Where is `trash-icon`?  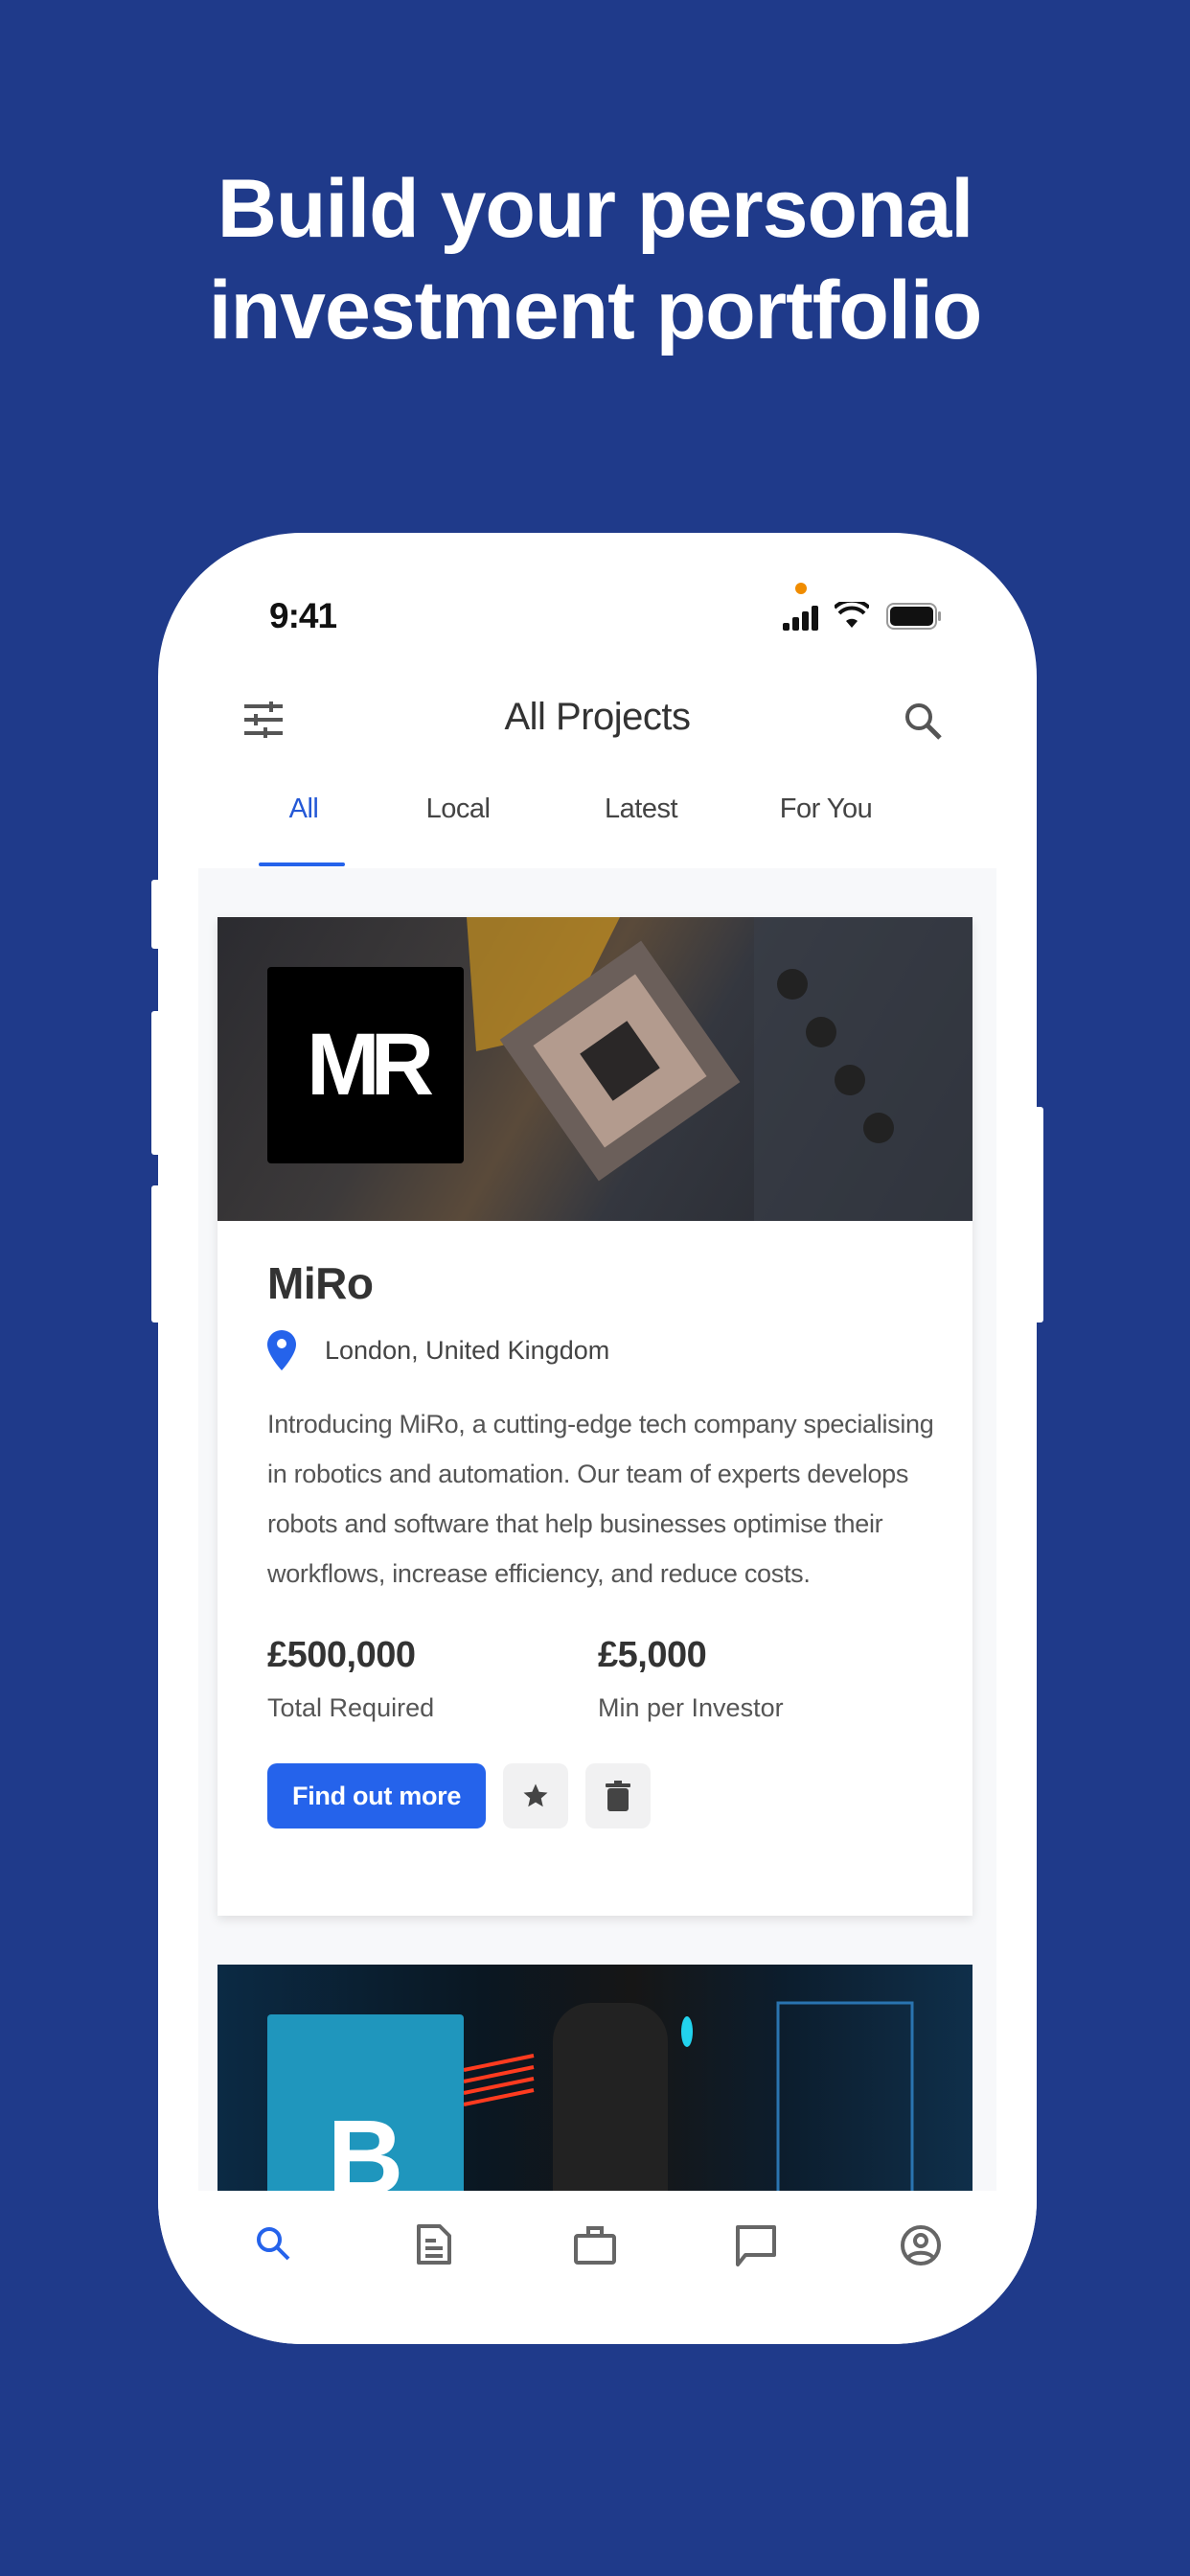
trash-icon is located at coordinates (619, 1796).